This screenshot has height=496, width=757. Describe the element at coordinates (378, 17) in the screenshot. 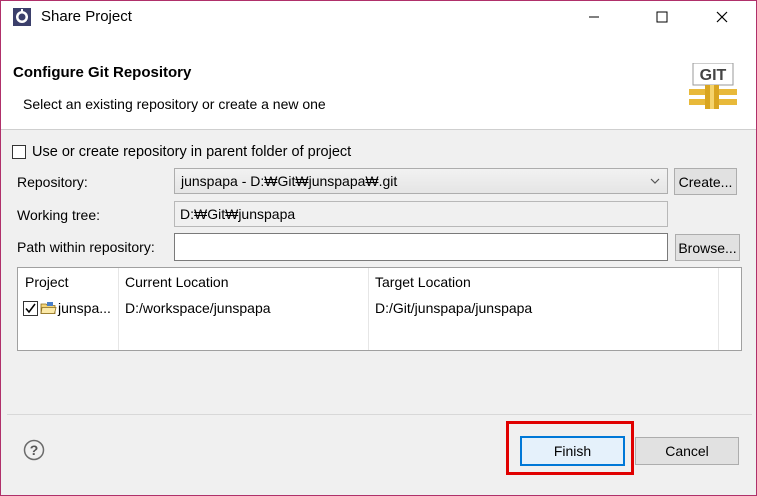

I see `title-bar: Share Project` at that location.